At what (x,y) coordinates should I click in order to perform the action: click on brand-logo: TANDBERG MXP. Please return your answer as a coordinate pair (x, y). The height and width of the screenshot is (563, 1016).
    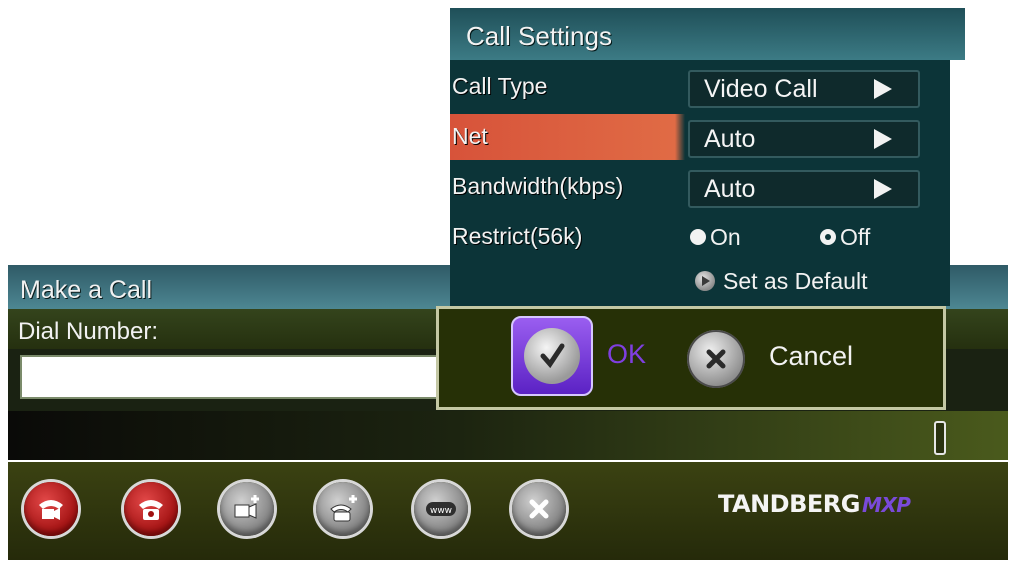
    Looking at the image, I should click on (814, 510).